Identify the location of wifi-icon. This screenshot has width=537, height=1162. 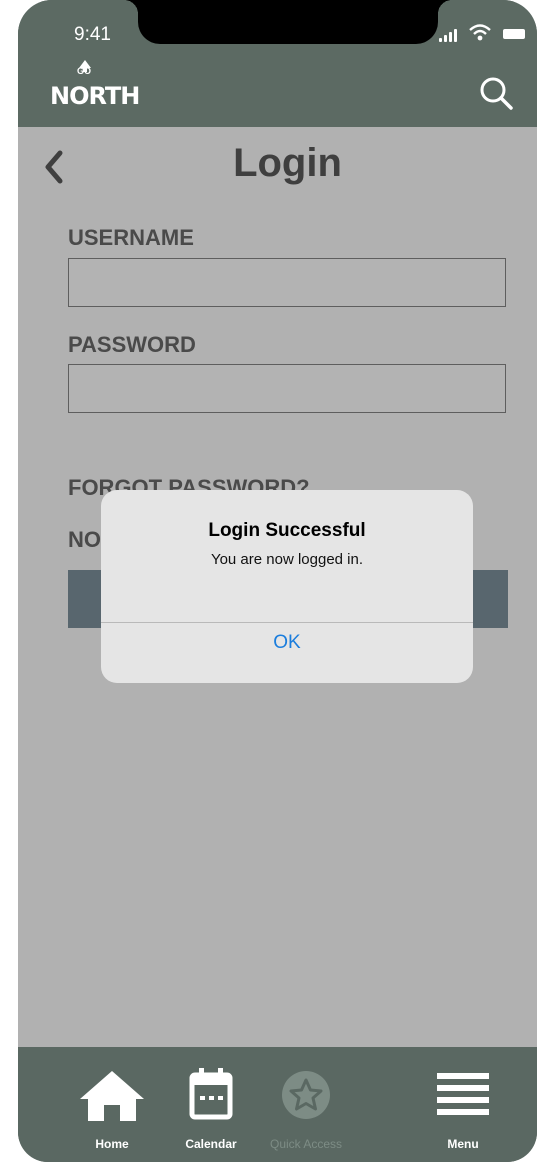
(480, 32).